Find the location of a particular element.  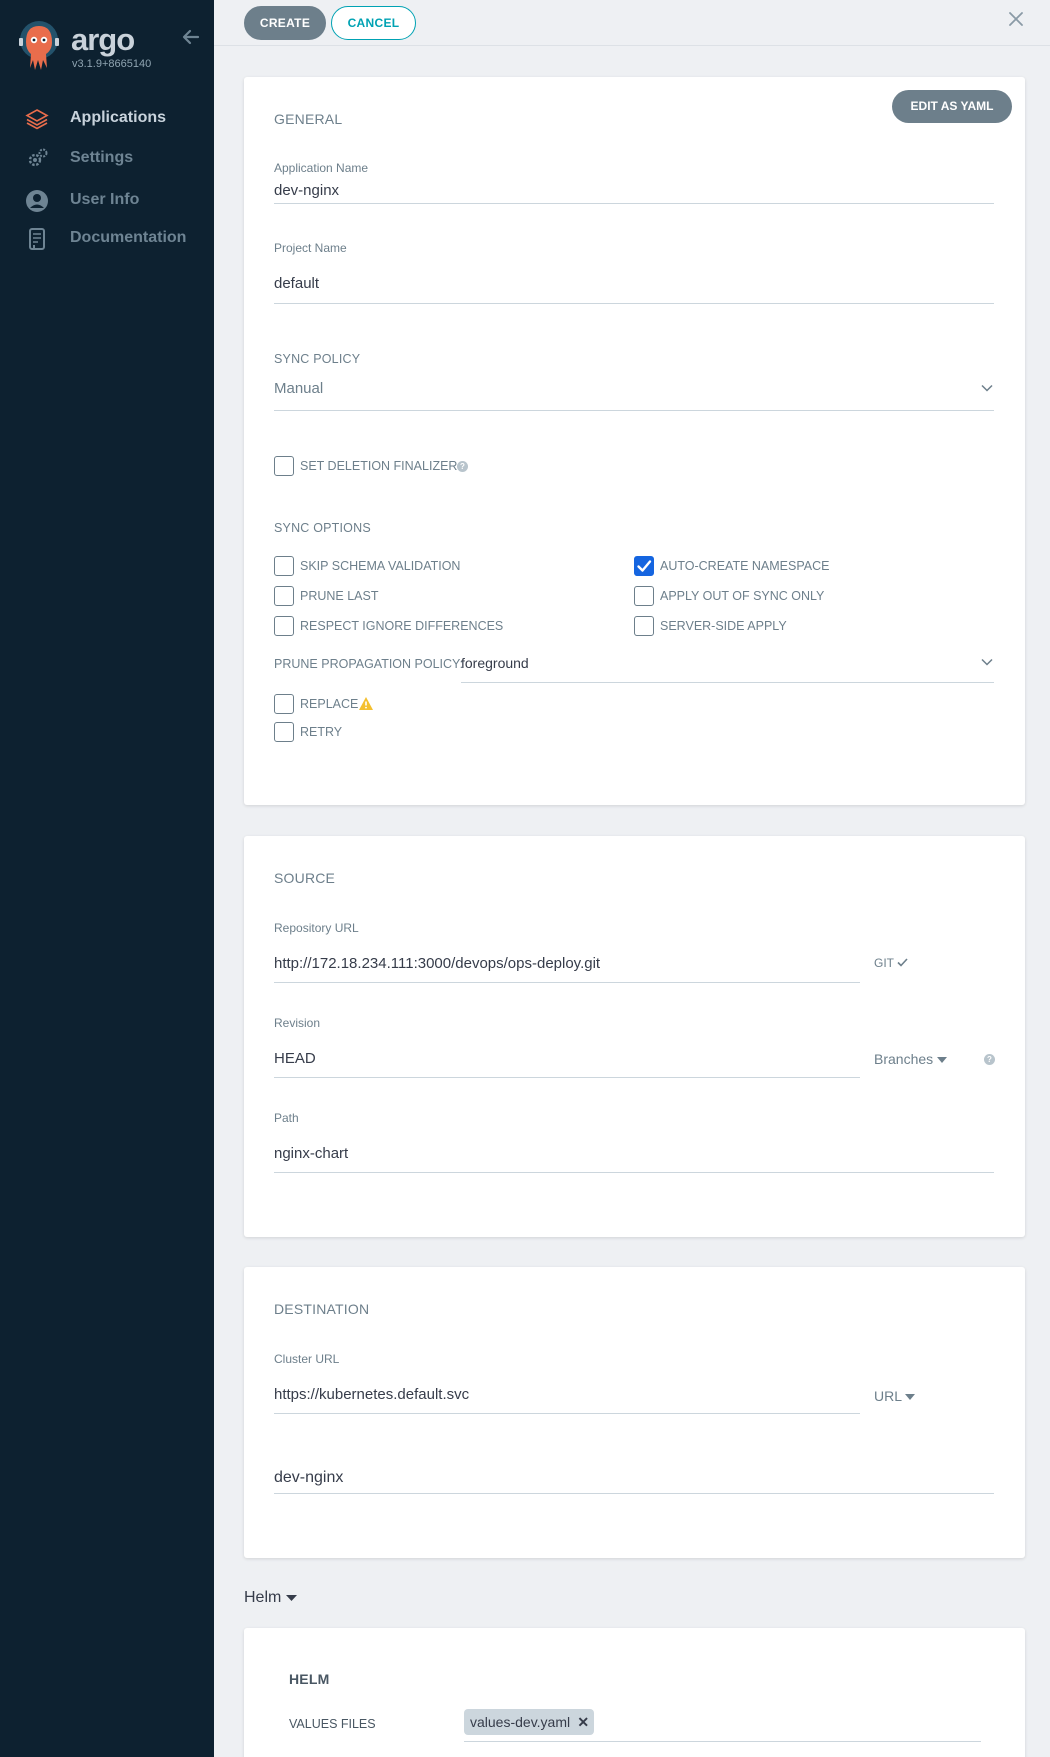

revision-mode-label: Branches is located at coordinates (904, 1059).